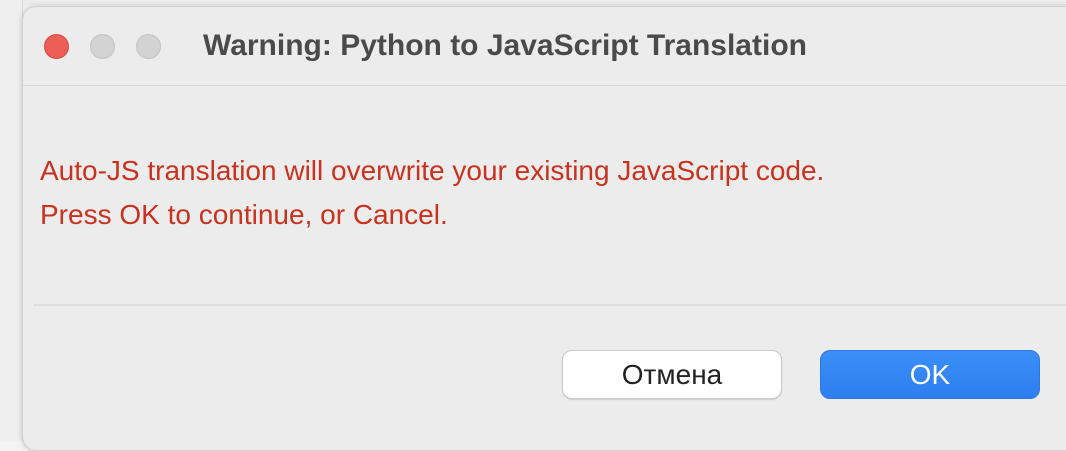 This screenshot has height=451, width=1066. What do you see at coordinates (930, 374) in the screenshot?
I see `ok-button: OK` at bounding box center [930, 374].